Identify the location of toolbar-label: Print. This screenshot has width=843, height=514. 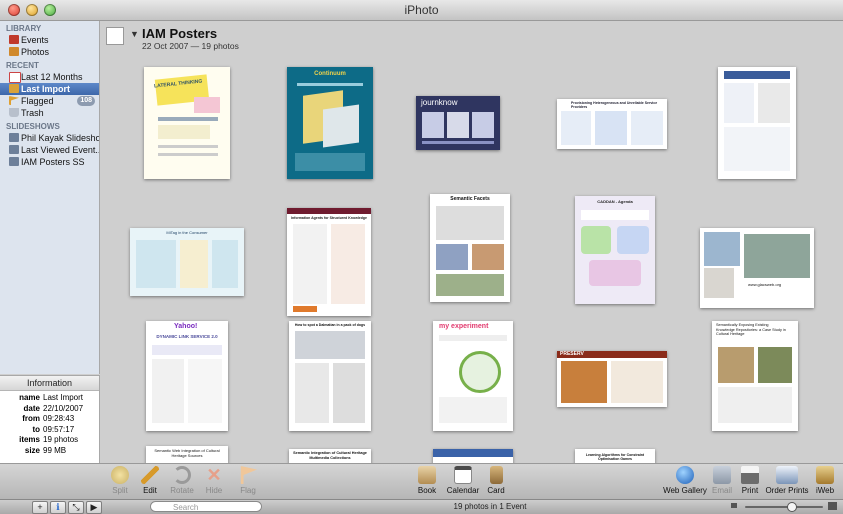
(750, 490).